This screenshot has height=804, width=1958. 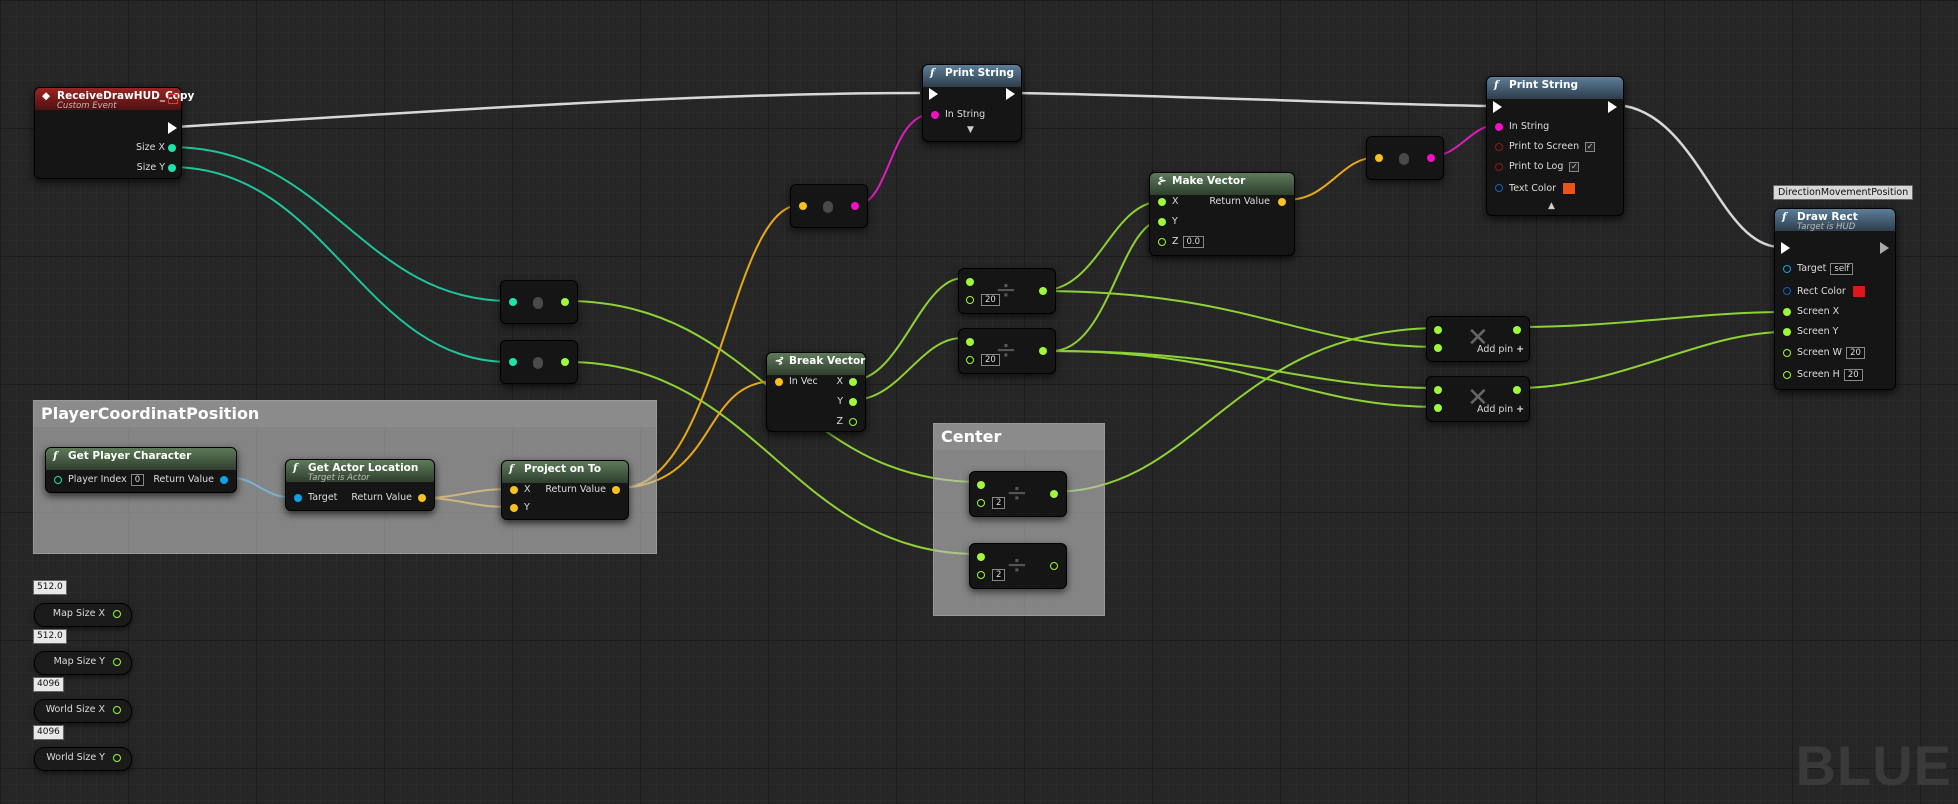 I want to click on pin-size-y: Size Y, so click(x=151, y=169).